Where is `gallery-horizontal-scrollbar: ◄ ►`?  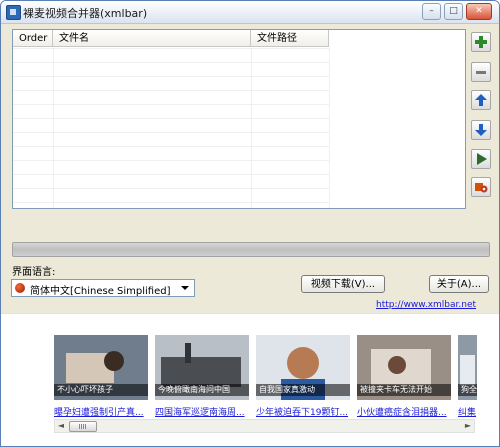
gallery-horizontal-scrollbar: ◄ ► is located at coordinates (264, 426).